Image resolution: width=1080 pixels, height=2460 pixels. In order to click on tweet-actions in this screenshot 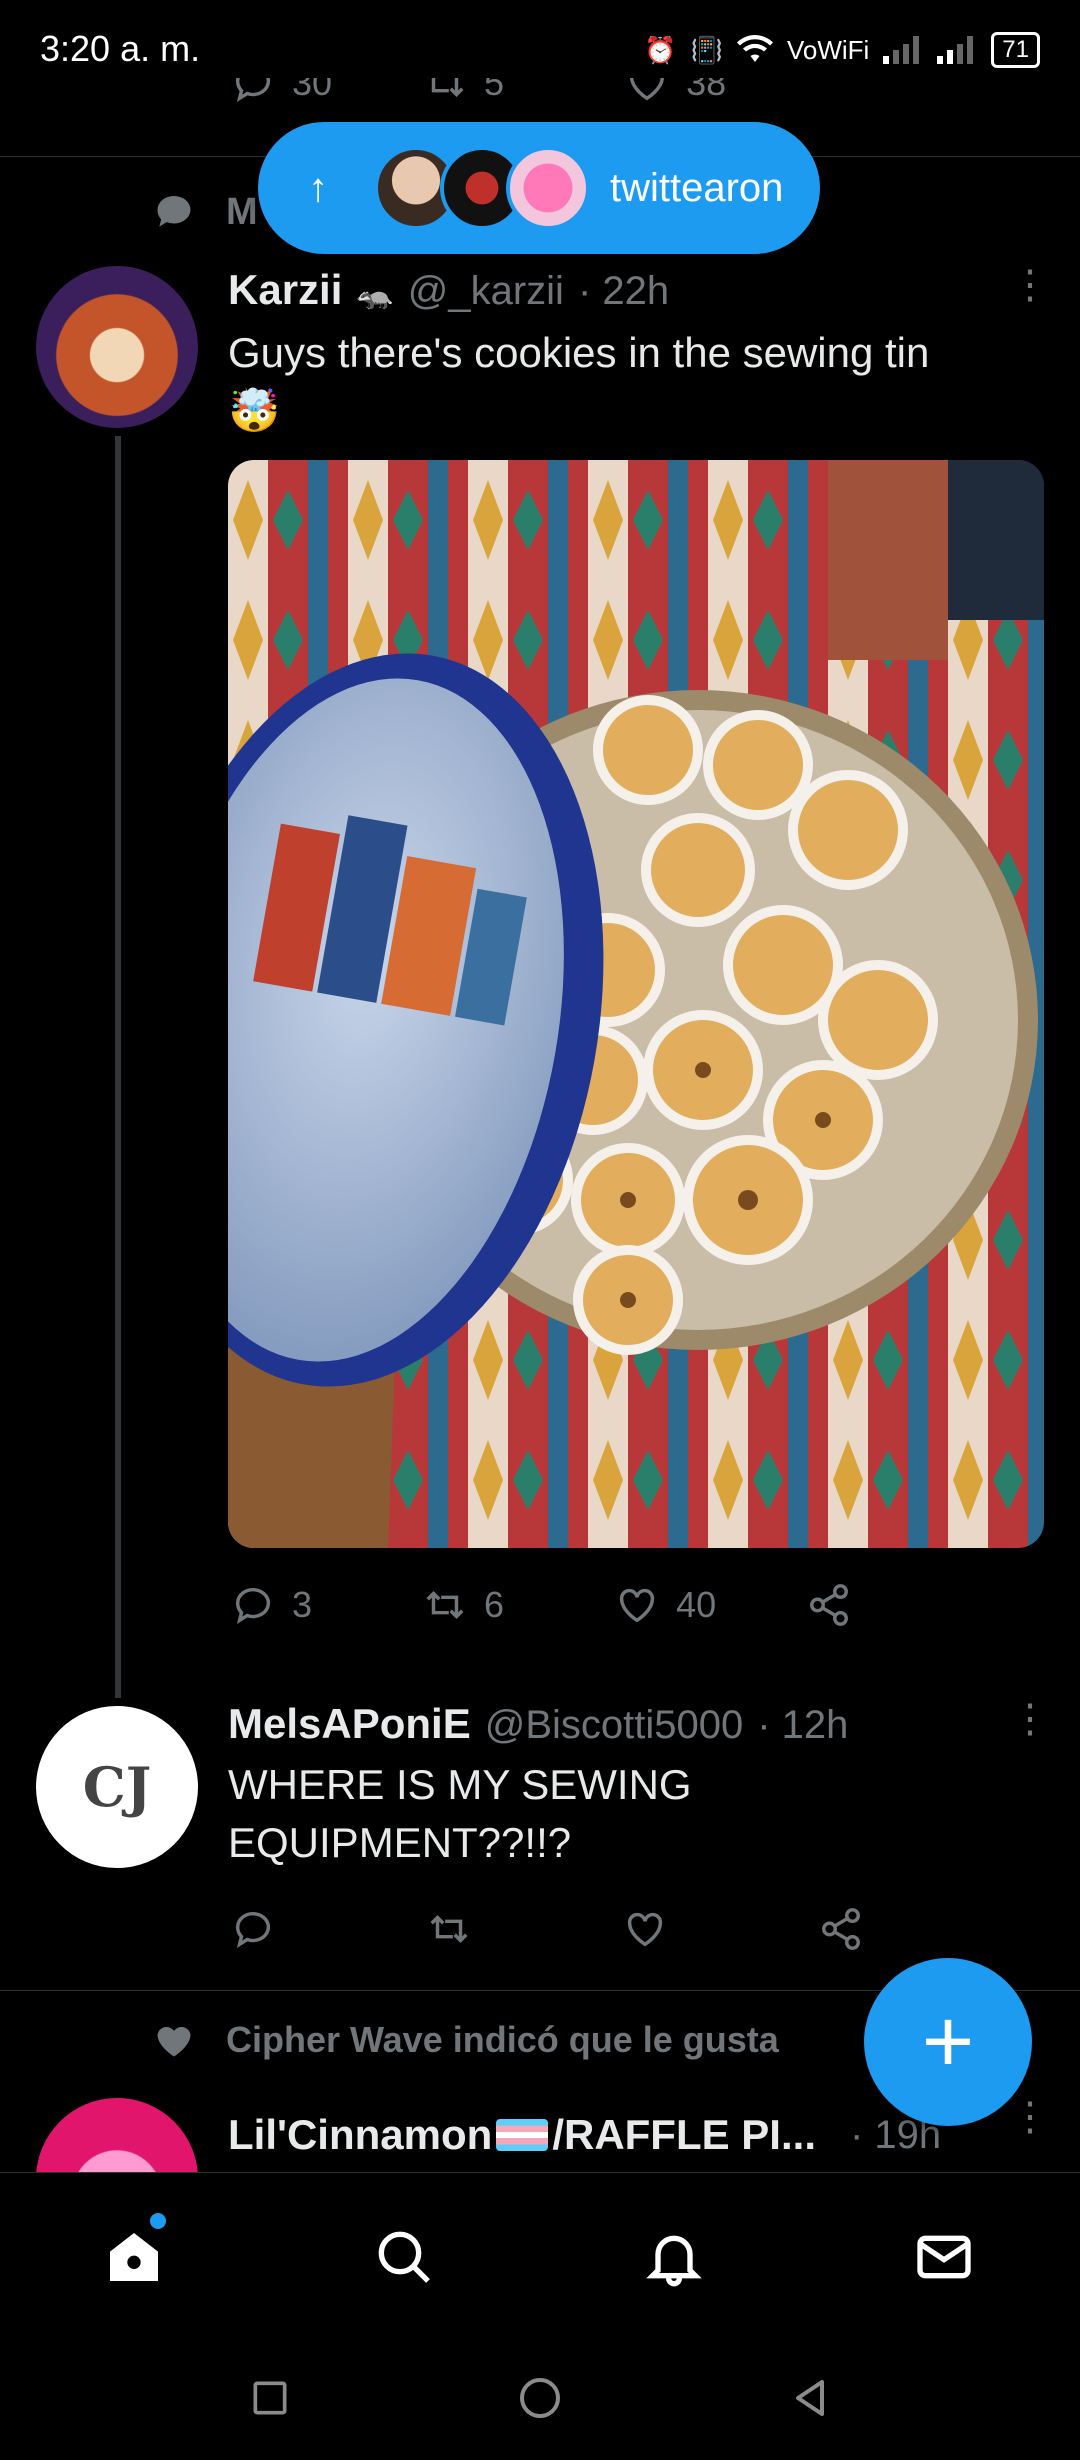, I will do `click(580, 1929)`.